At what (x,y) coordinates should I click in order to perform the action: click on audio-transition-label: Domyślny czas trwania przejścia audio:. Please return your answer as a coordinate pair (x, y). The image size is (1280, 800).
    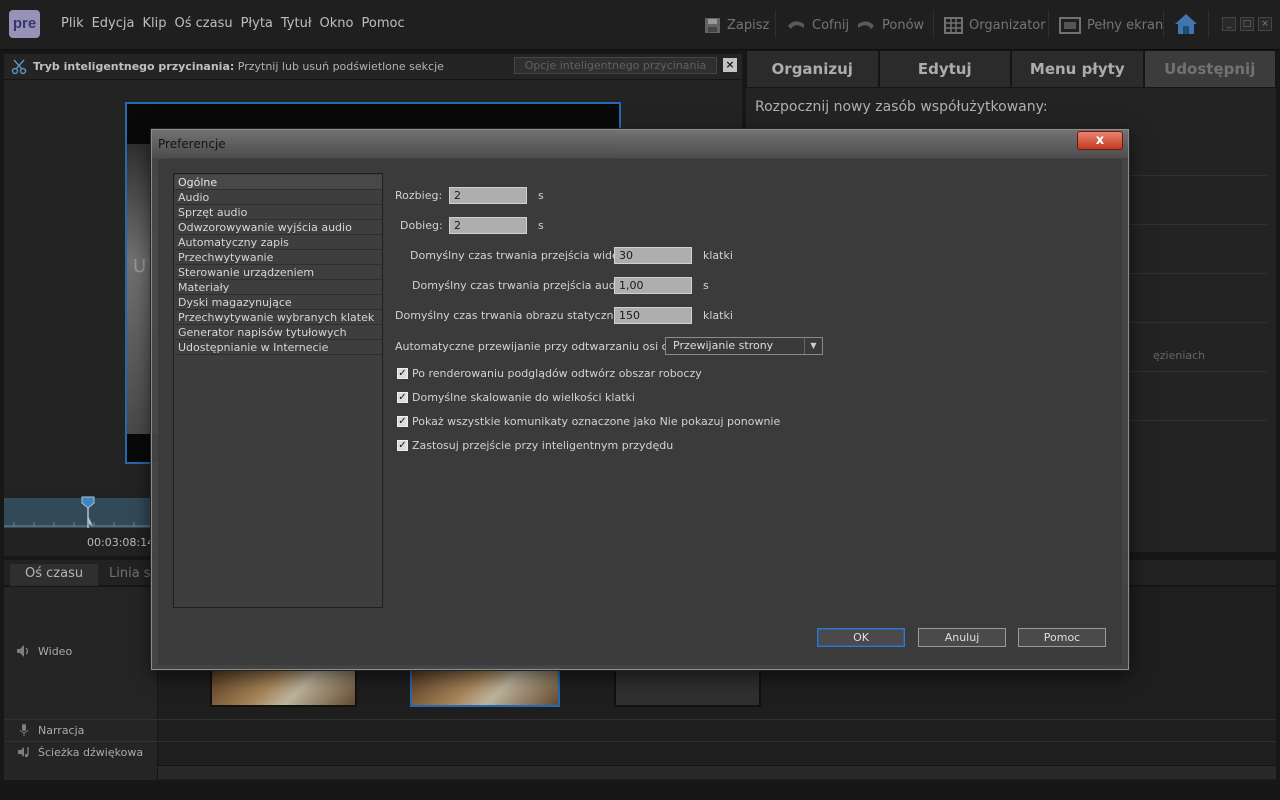
    Looking at the image, I should click on (521, 285).